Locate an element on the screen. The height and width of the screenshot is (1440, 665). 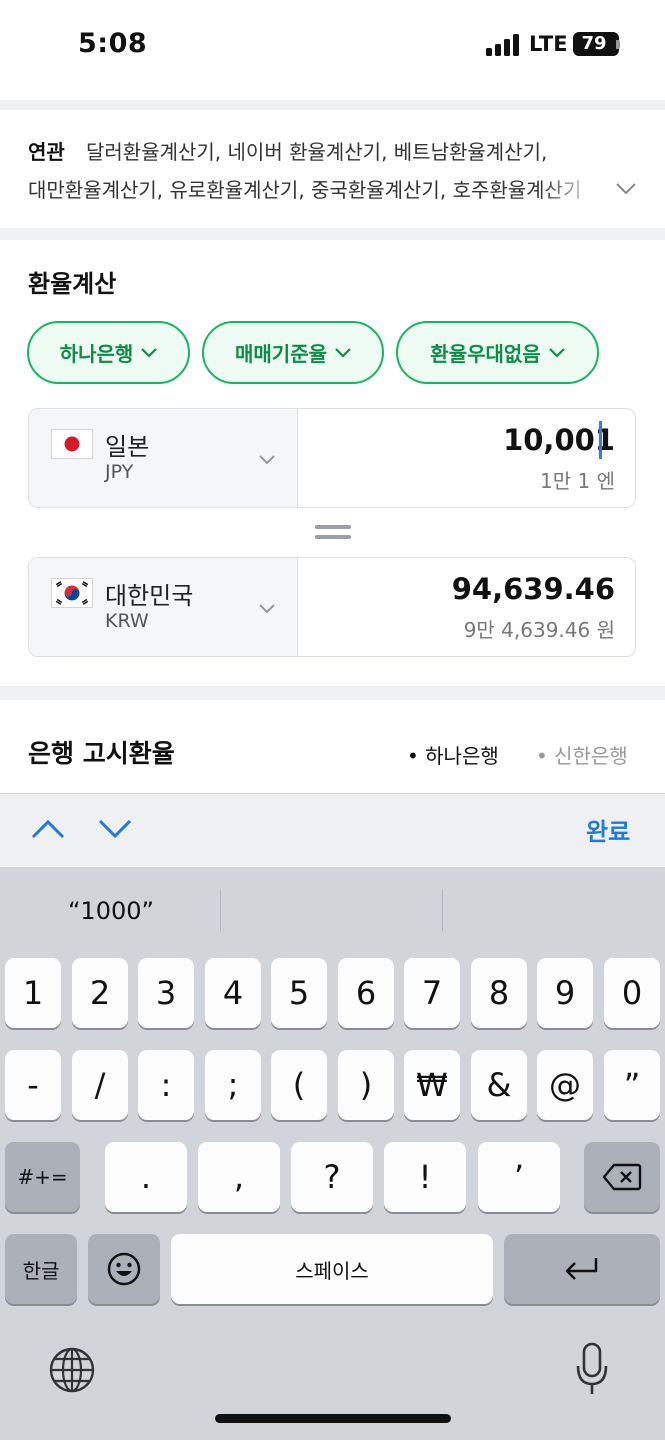
globe-icon is located at coordinates (72, 1370).